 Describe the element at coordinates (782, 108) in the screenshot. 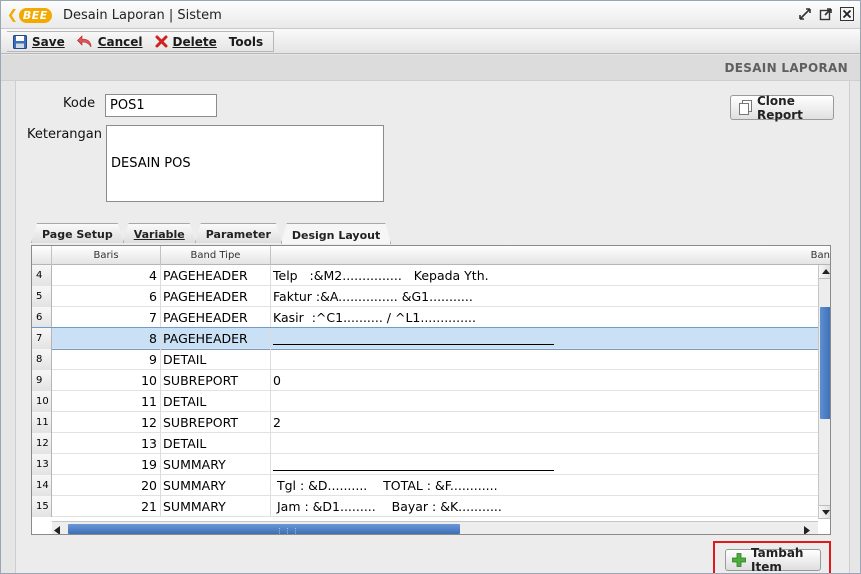

I see `clone-report-button: Clone Report` at that location.